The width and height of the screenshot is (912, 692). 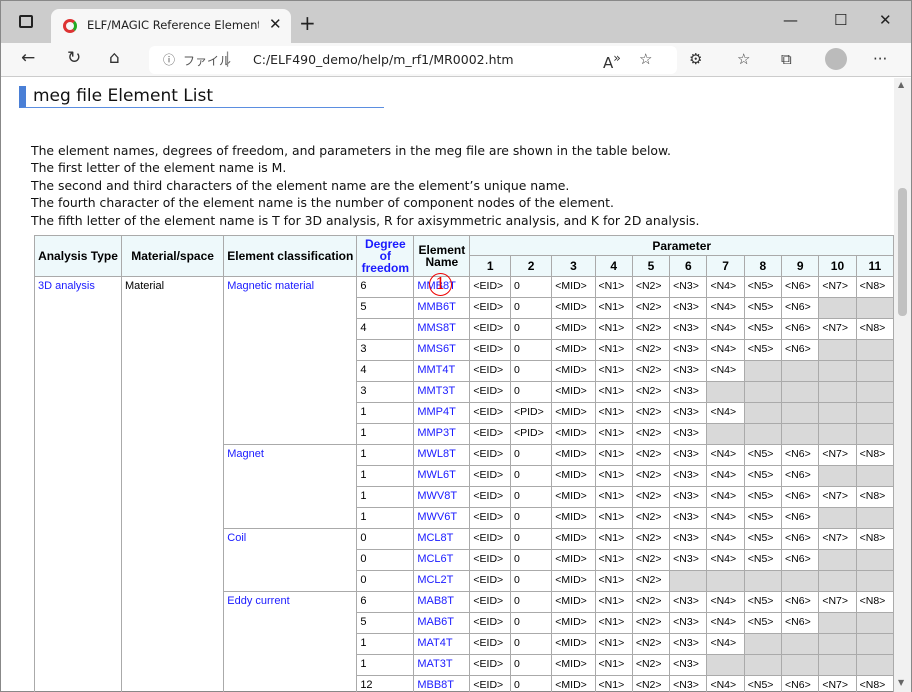 What do you see at coordinates (442, 644) in the screenshot?
I see `element-name-link: MAT4T` at bounding box center [442, 644].